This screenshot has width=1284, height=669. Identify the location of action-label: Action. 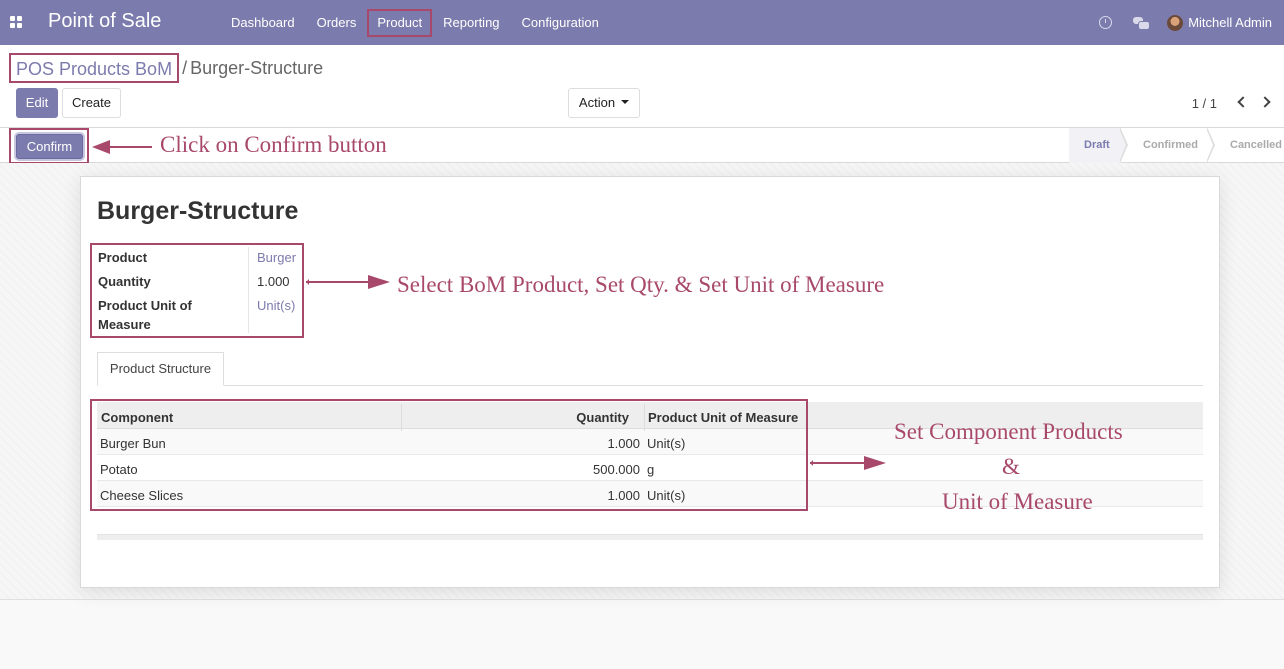
(597, 102).